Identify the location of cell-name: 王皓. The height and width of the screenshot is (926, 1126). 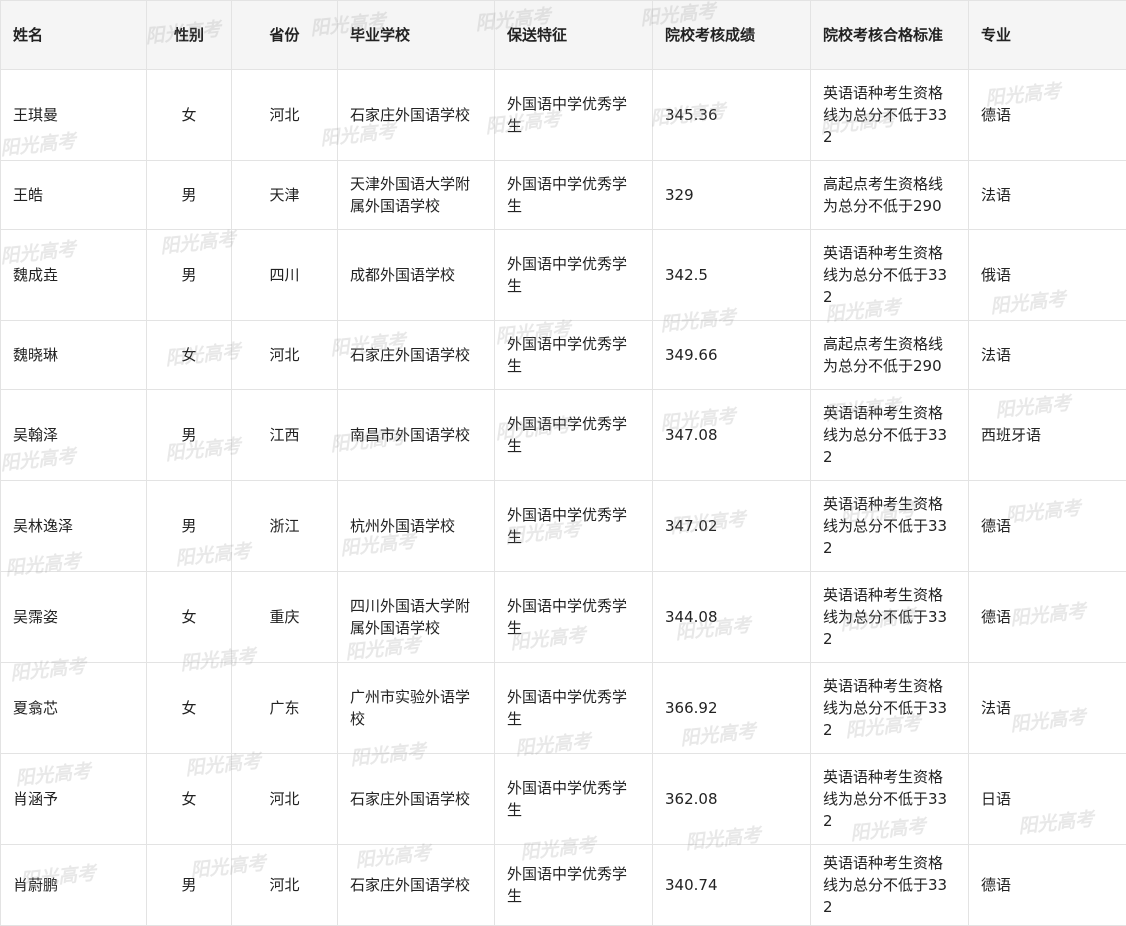
(74, 195).